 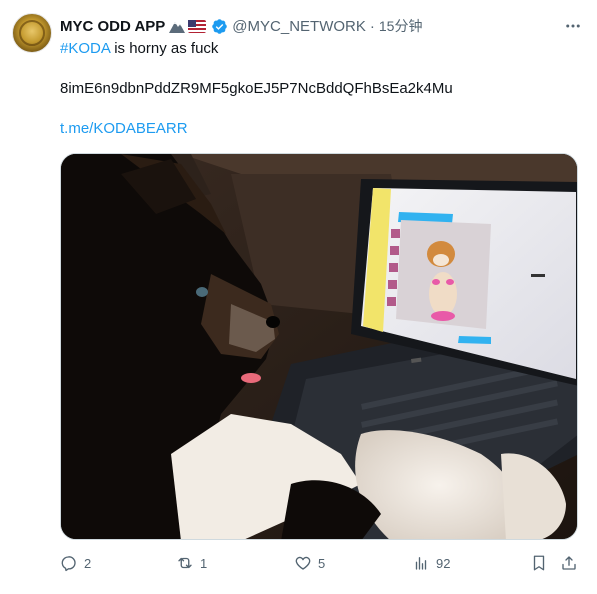 I want to click on tweet-text-line1: #KODA is horny as fuck, so click(x=139, y=49).